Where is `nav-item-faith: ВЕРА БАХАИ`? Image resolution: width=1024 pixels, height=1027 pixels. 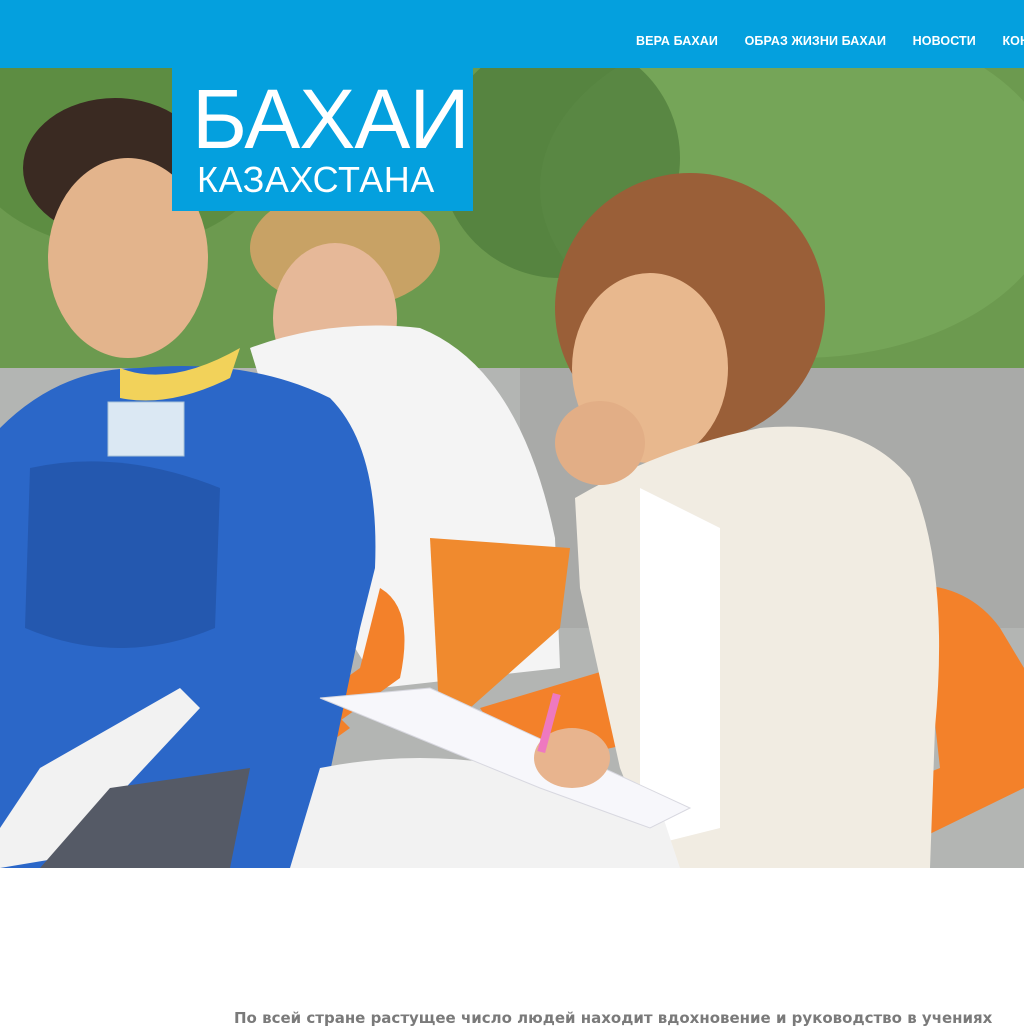
nav-item-faith: ВЕРА БАХАИ is located at coordinates (677, 41).